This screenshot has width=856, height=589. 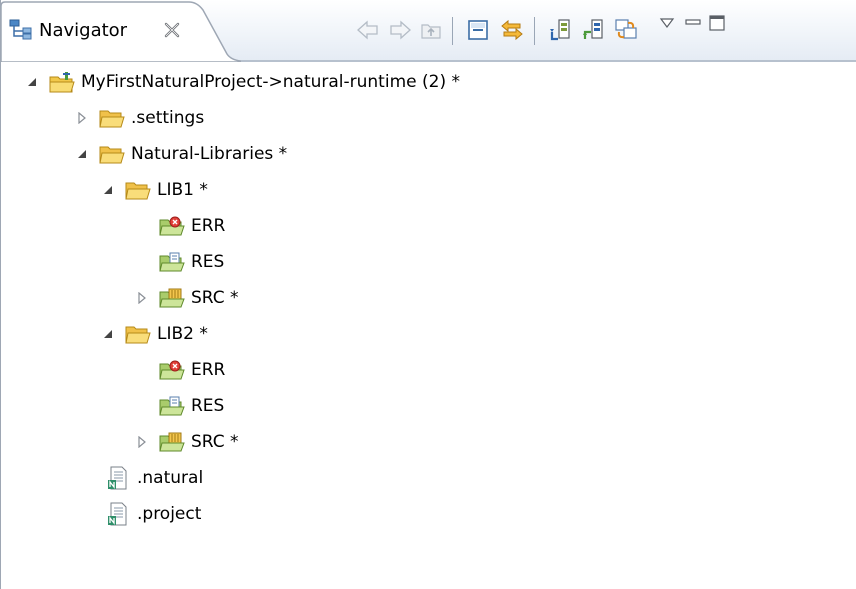 I want to click on download-icon, so click(x=560, y=30).